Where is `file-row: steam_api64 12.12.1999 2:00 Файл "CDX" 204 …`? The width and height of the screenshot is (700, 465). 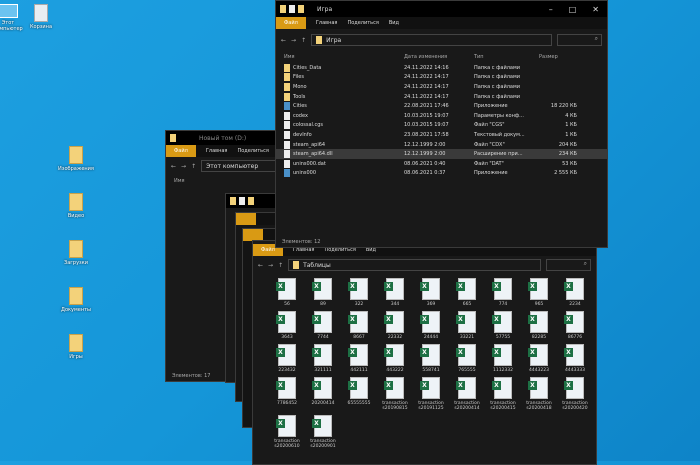
file-row: steam_api64 12.12.1999 2:00 Файл "CDX" 204 … is located at coordinates (441, 145).